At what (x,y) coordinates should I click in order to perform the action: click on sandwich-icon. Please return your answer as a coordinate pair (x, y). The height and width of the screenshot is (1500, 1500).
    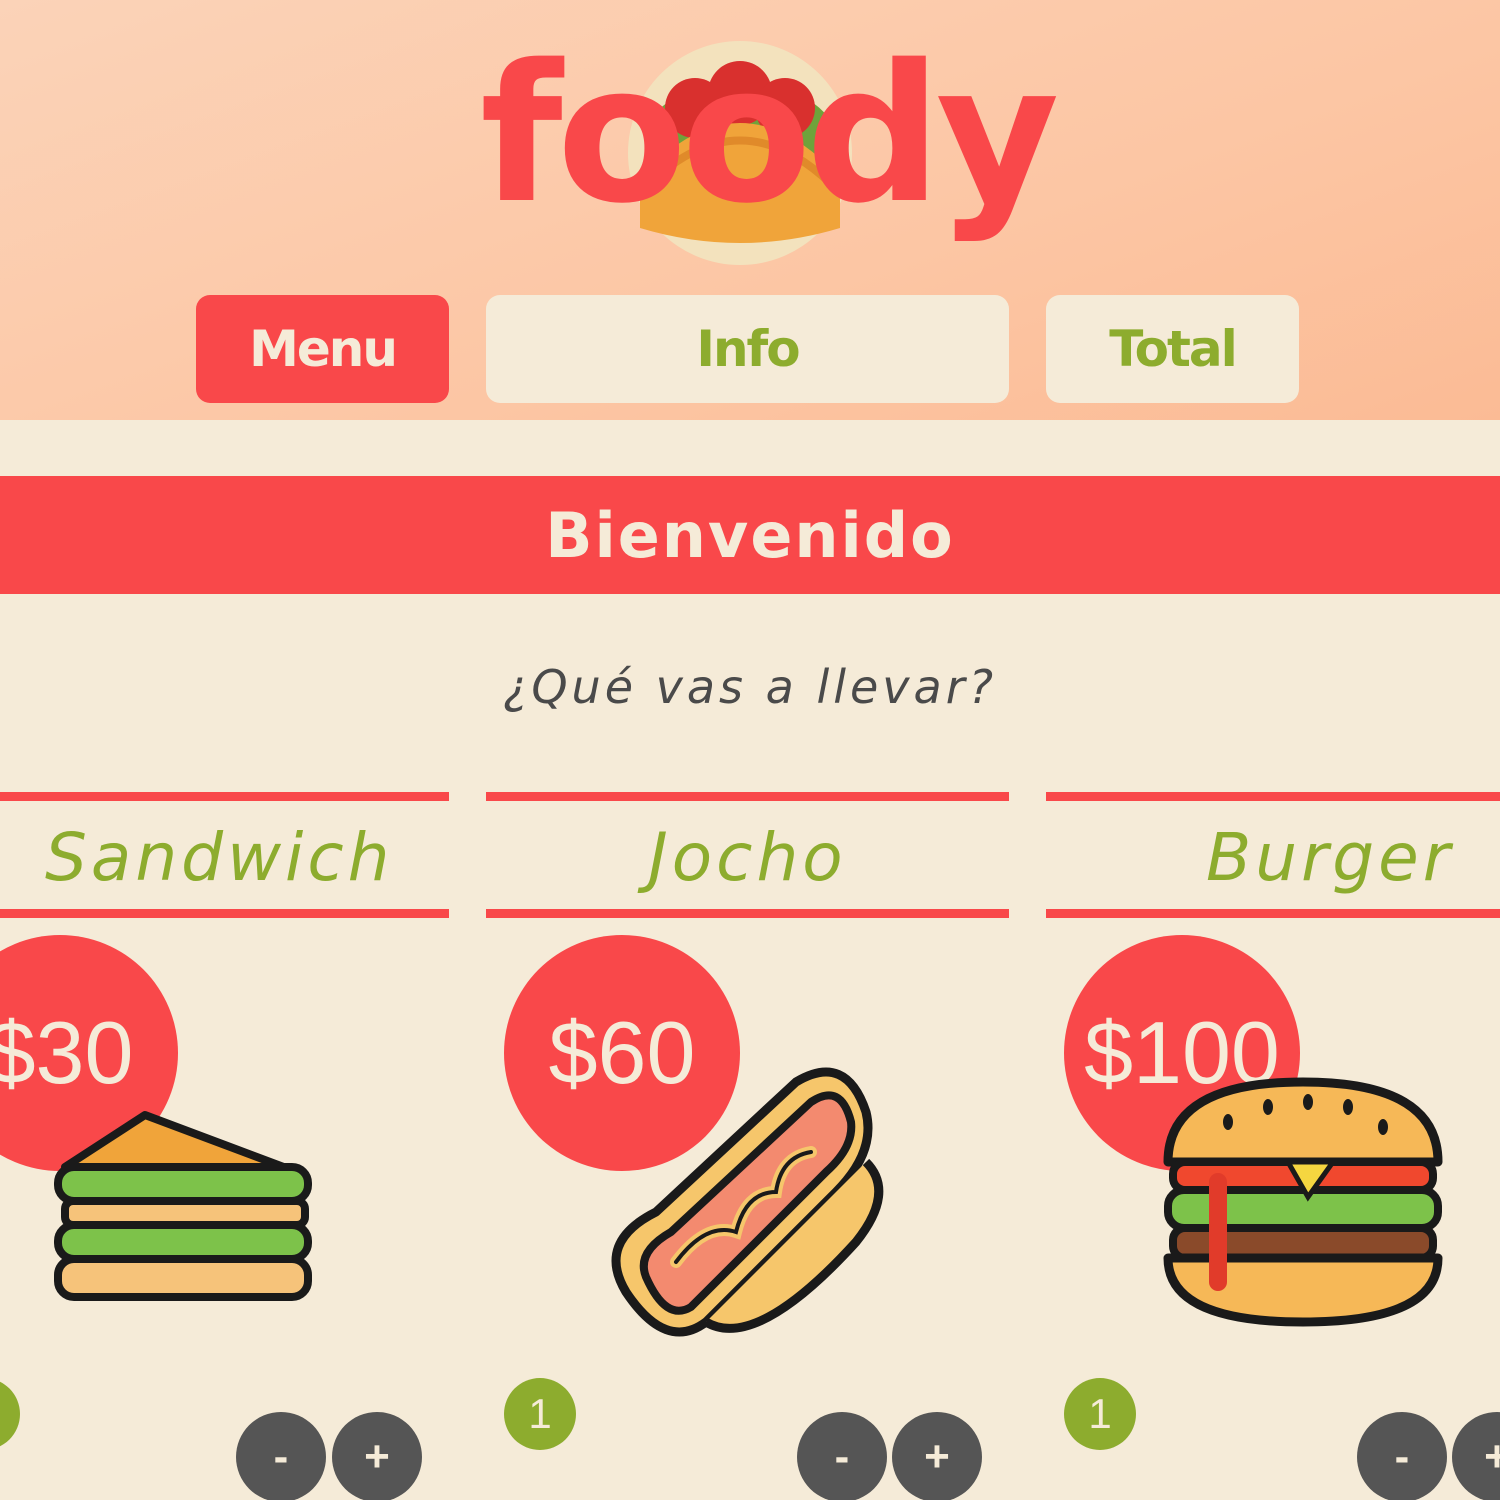
    Looking at the image, I should click on (183, 1206).